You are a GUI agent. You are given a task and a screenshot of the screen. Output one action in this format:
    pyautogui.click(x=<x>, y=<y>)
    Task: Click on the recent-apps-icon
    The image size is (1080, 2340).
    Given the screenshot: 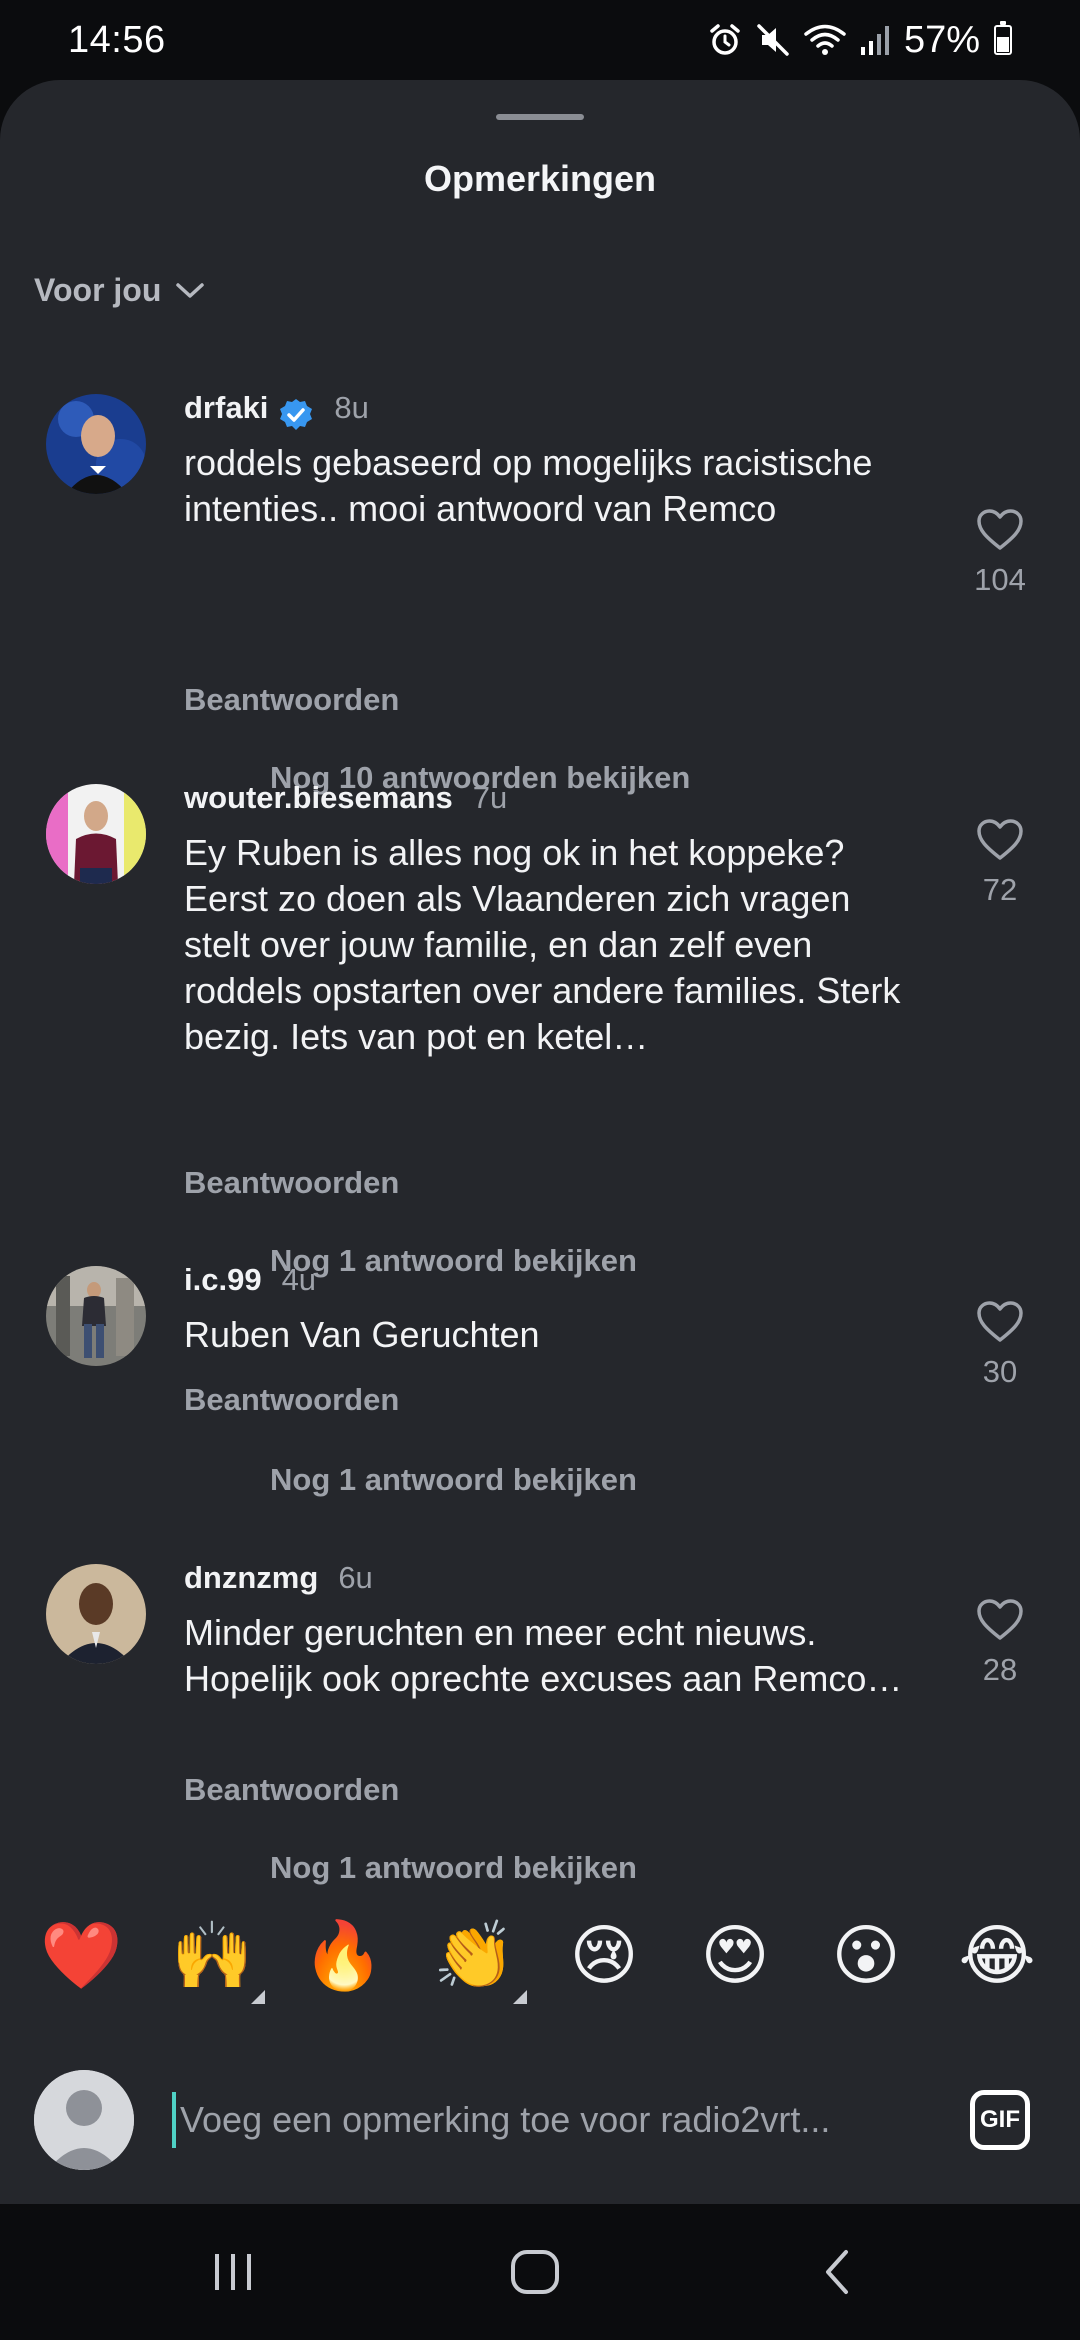 What is the action you would take?
    pyautogui.click(x=233, y=2272)
    